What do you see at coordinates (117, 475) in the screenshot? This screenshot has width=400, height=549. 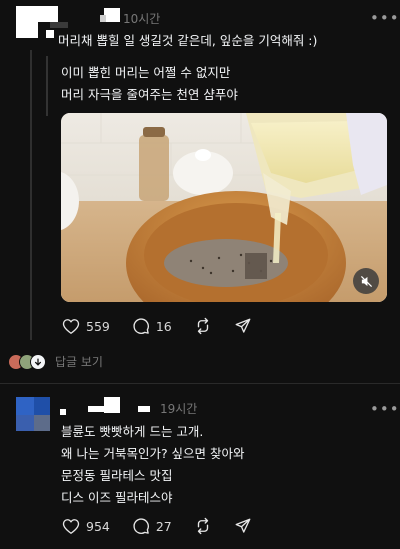 I see `post-text-line-3: 문정동 필라테스 맛집` at bounding box center [117, 475].